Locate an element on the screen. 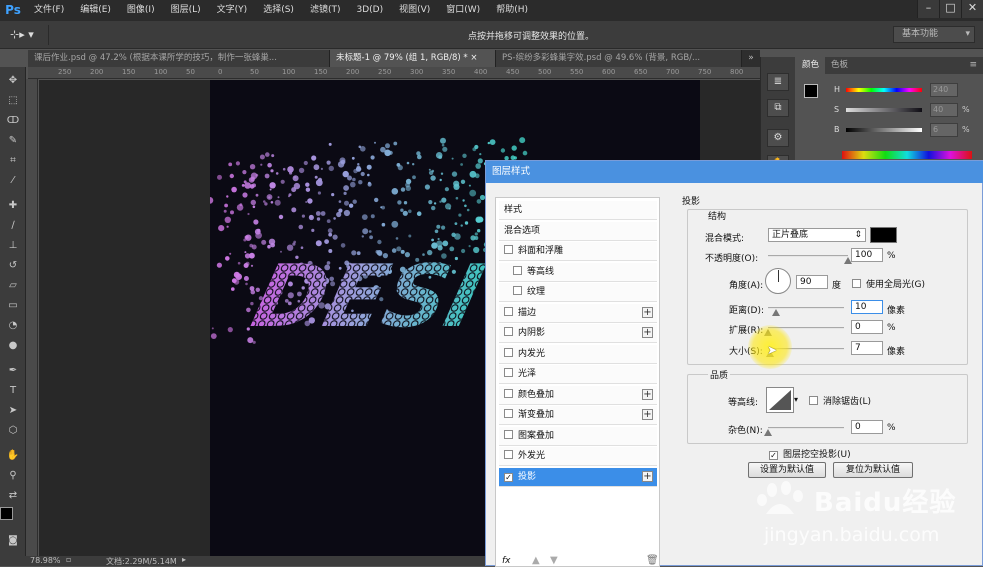  menu-select: 选择(S) is located at coordinates (278, 10).